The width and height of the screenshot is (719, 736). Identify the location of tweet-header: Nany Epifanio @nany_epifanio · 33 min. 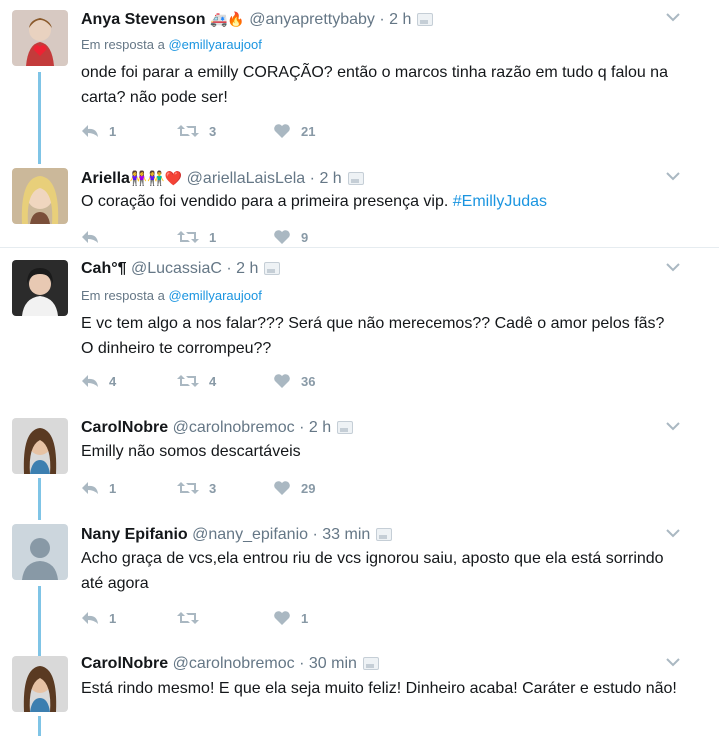
(237, 535).